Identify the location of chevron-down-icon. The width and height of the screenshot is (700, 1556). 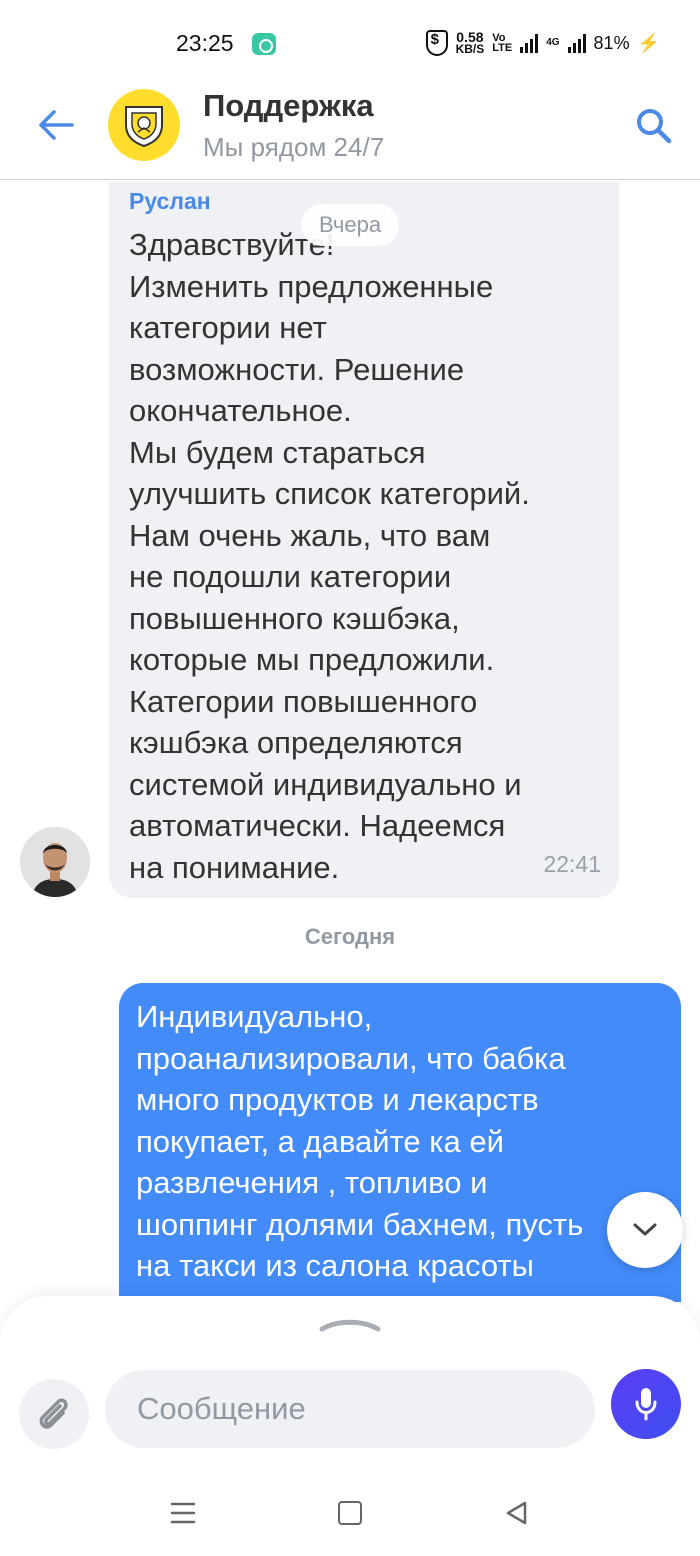
(645, 1229).